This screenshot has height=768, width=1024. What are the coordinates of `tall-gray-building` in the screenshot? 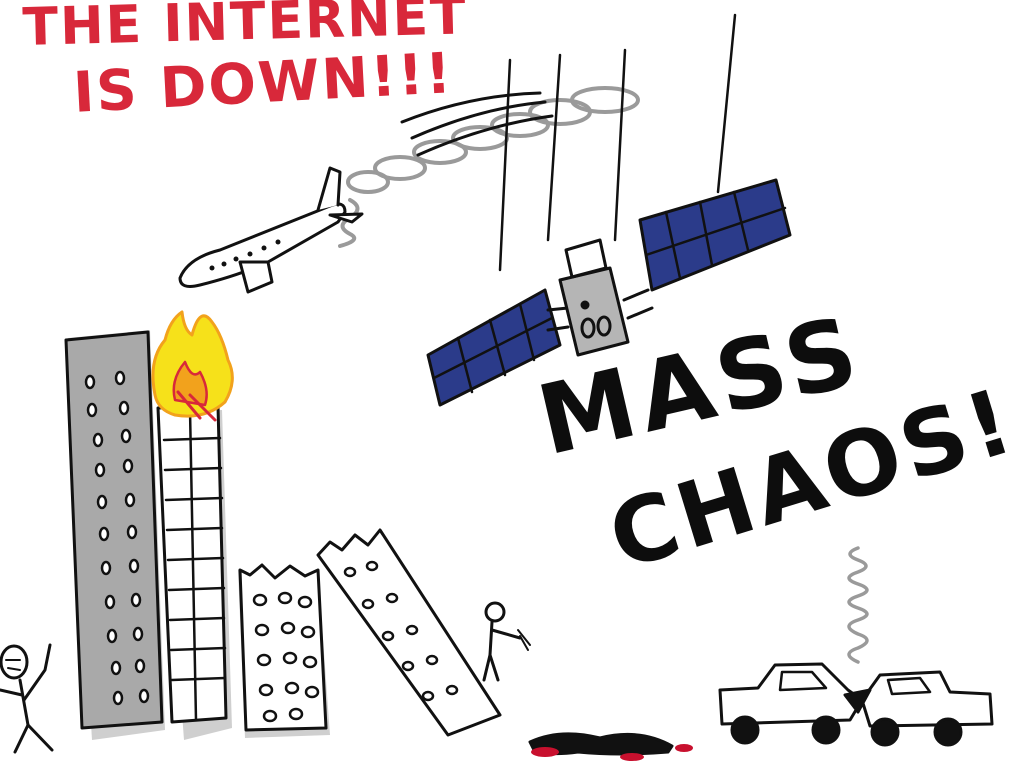 It's located at (114, 535).